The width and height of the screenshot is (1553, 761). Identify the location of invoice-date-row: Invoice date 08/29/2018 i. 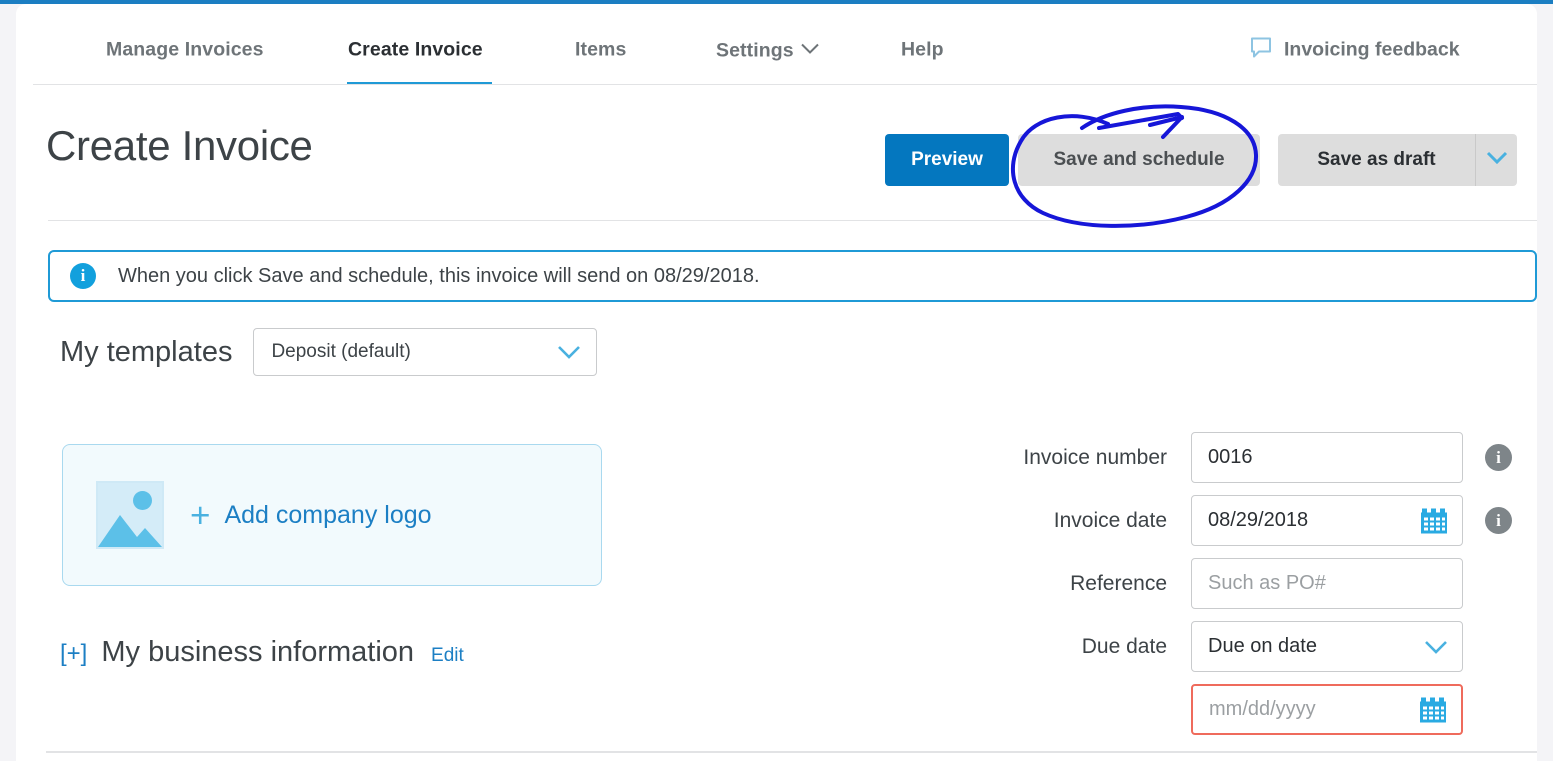
(1244, 520).